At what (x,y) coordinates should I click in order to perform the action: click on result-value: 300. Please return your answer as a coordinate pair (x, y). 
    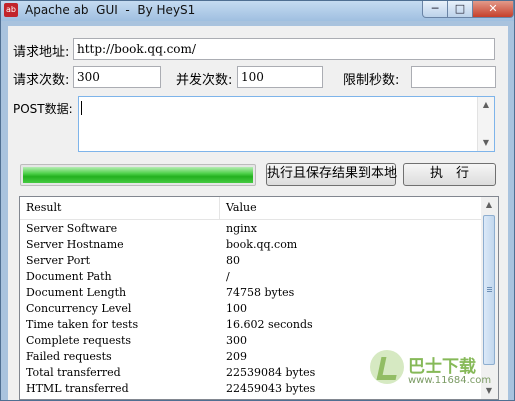
    Looking at the image, I should click on (236, 340).